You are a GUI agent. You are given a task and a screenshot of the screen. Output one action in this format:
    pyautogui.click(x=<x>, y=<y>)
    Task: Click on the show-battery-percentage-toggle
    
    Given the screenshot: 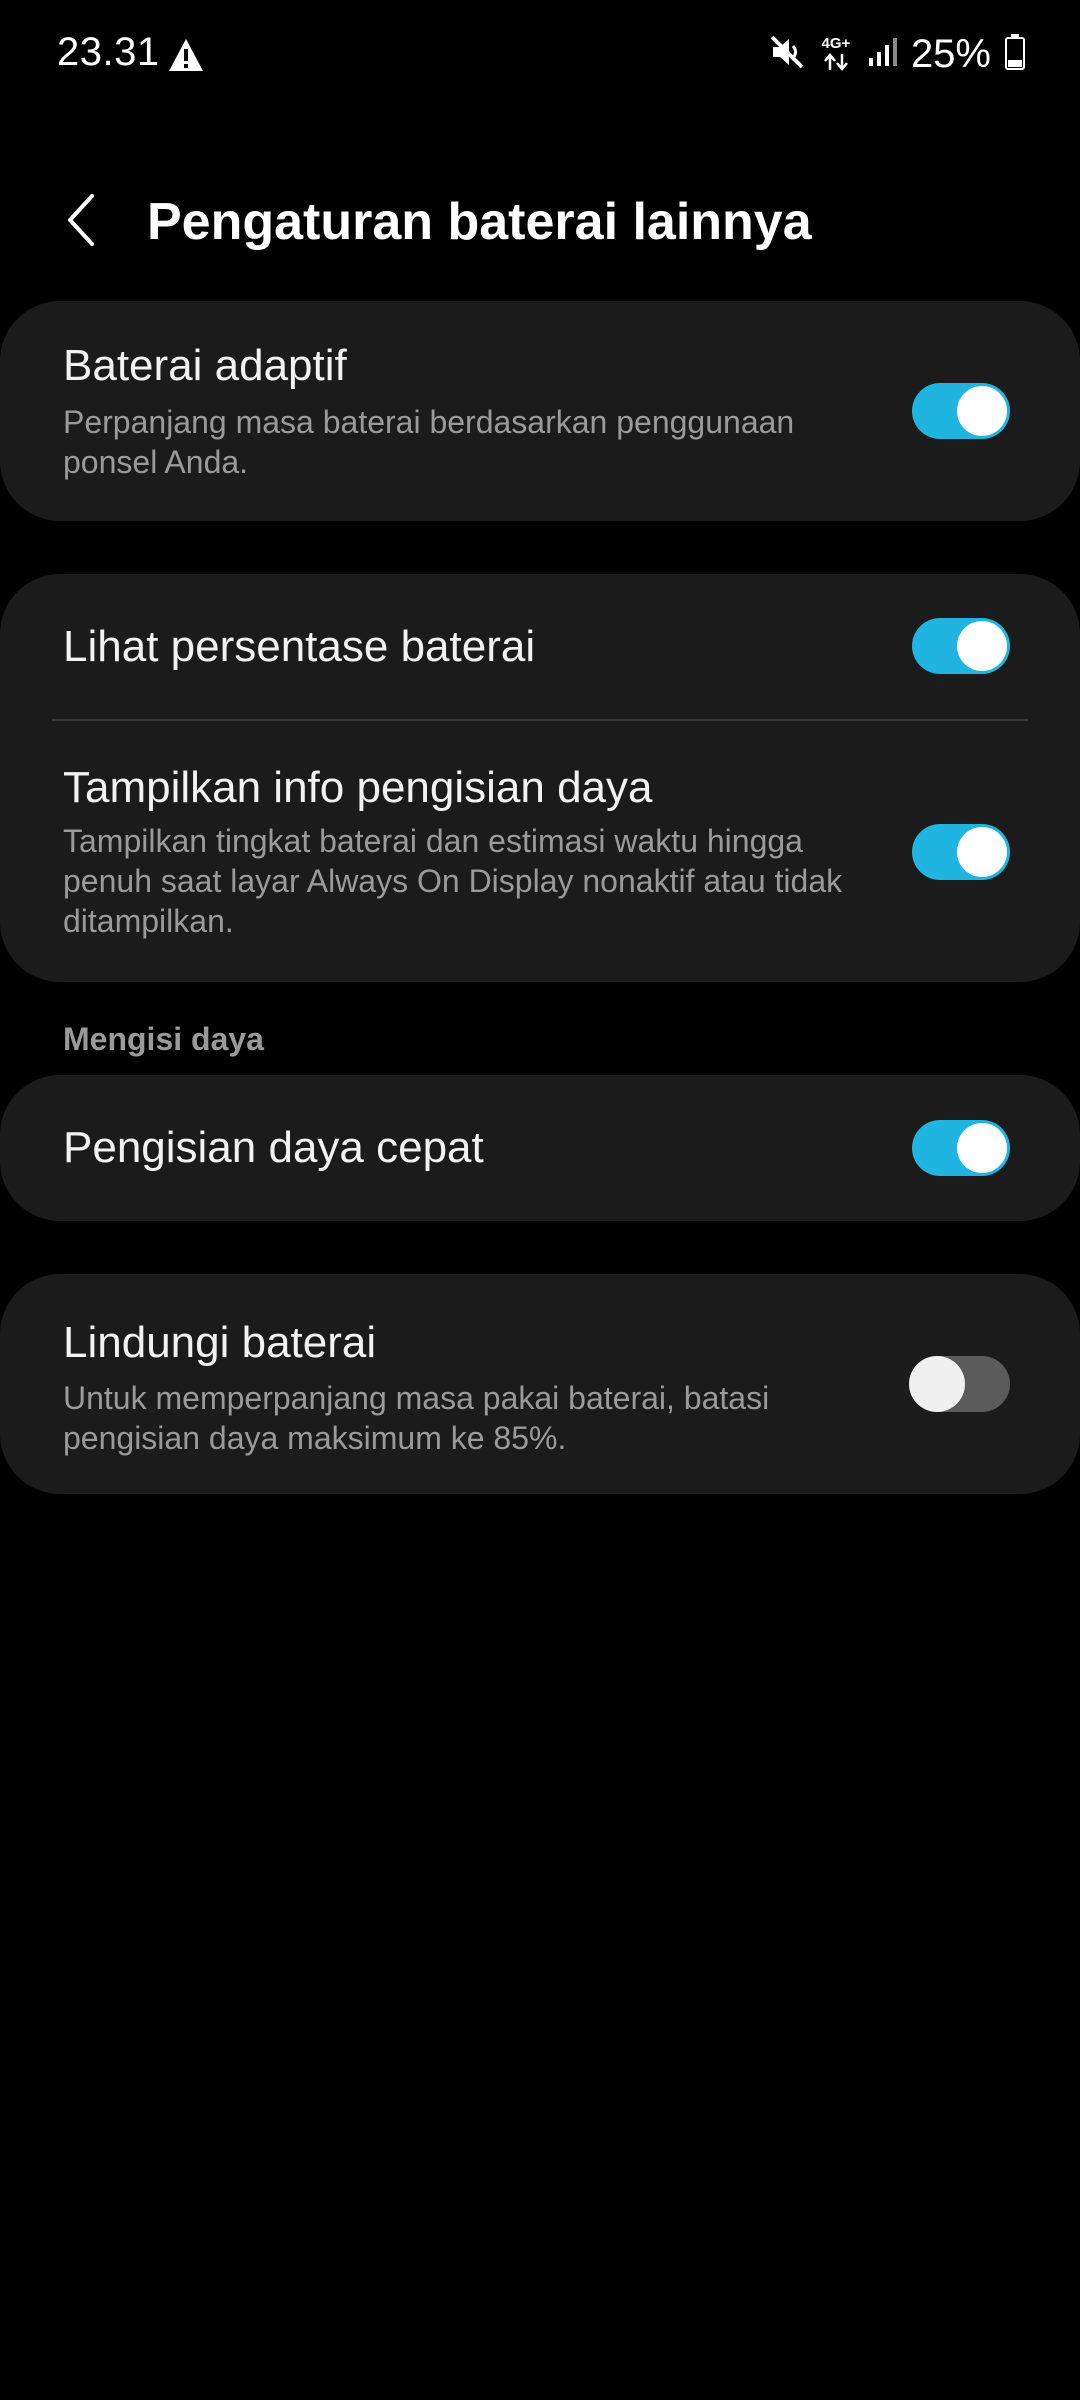 What is the action you would take?
    pyautogui.click(x=961, y=646)
    